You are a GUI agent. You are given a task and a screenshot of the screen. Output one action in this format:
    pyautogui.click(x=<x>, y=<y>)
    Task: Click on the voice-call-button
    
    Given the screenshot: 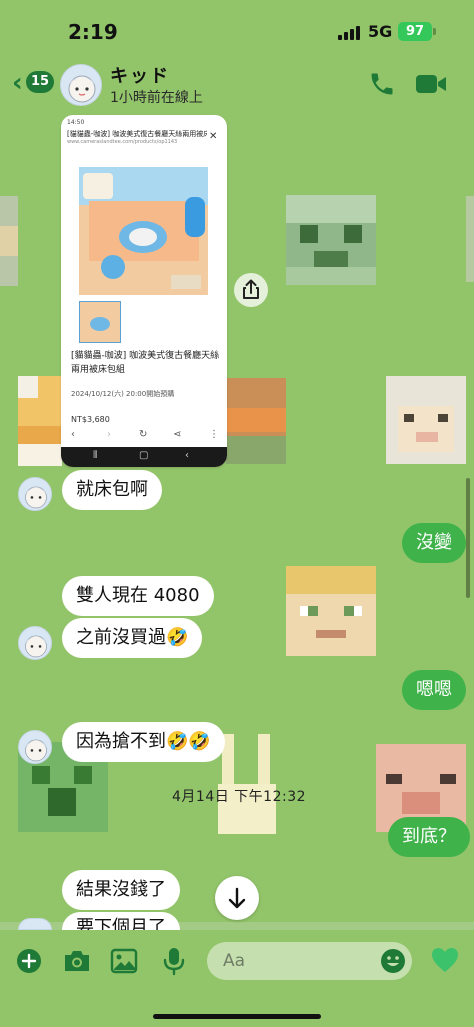 What is the action you would take?
    pyautogui.click(x=382, y=84)
    